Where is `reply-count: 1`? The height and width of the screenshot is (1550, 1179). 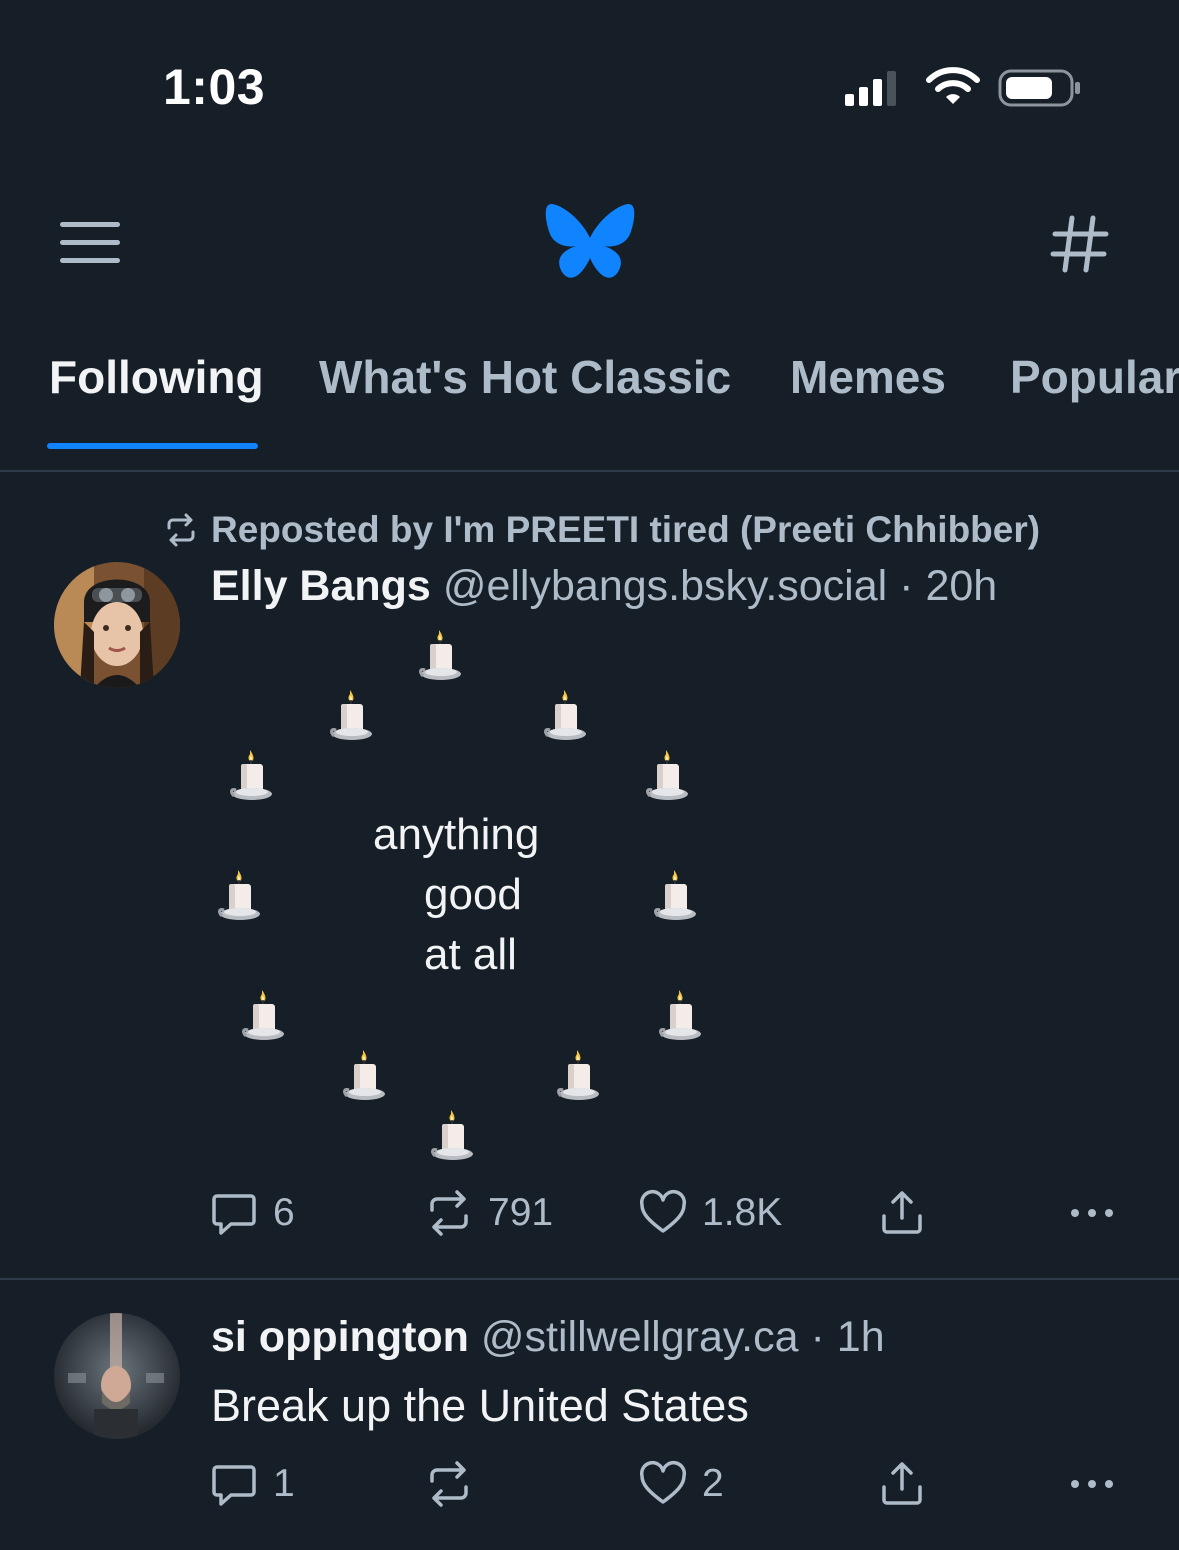 reply-count: 1 is located at coordinates (284, 1483).